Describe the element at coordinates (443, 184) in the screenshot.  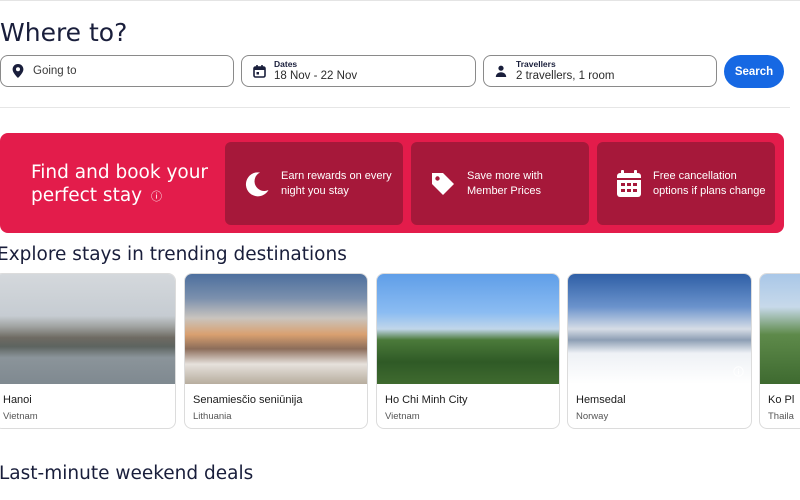
I see `price-tag-icon` at that location.